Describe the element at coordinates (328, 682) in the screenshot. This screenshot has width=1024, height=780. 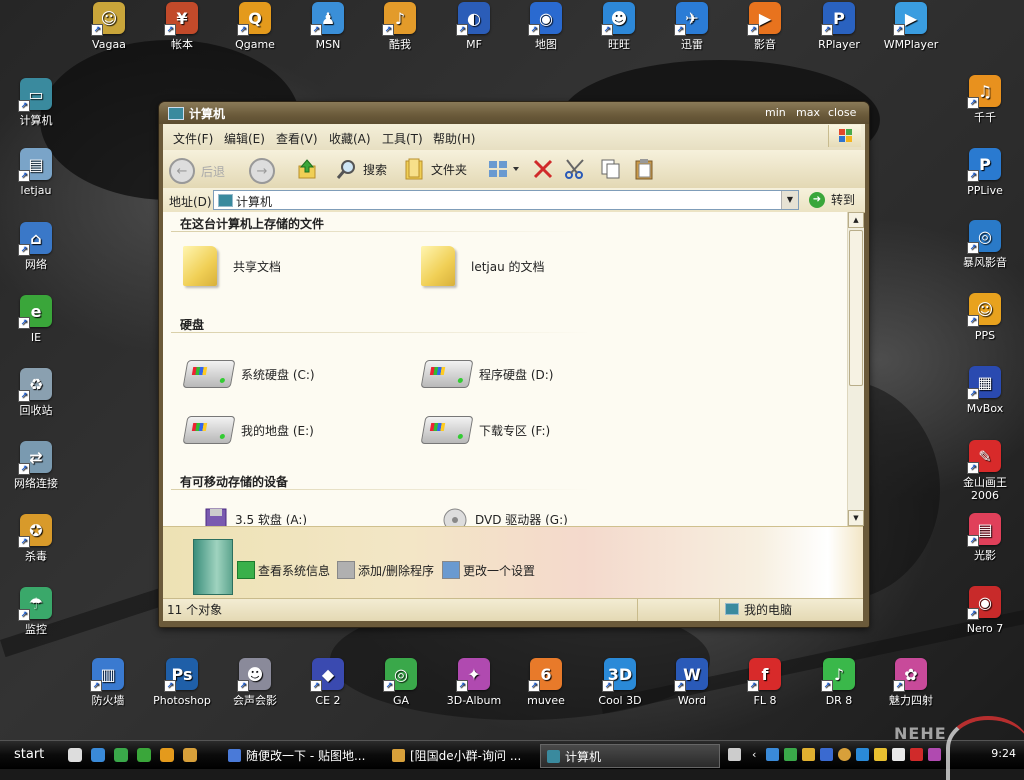
I see `desktop-icon-bottom-3: ◆ ↗ CE 2` at that location.